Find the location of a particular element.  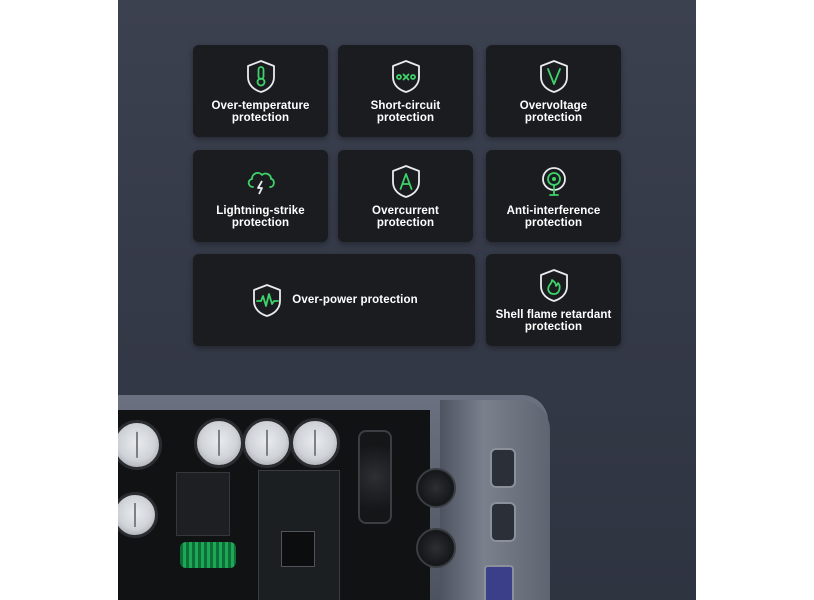

short-circuit-shield-icon is located at coordinates (405, 76).